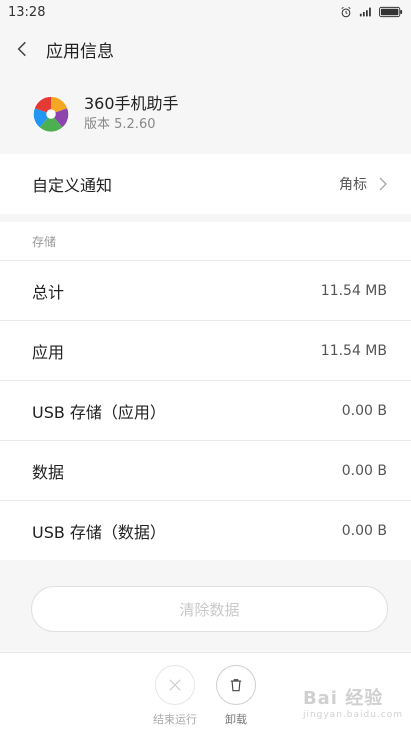  Describe the element at coordinates (346, 12) in the screenshot. I see `alarm-icon` at that location.